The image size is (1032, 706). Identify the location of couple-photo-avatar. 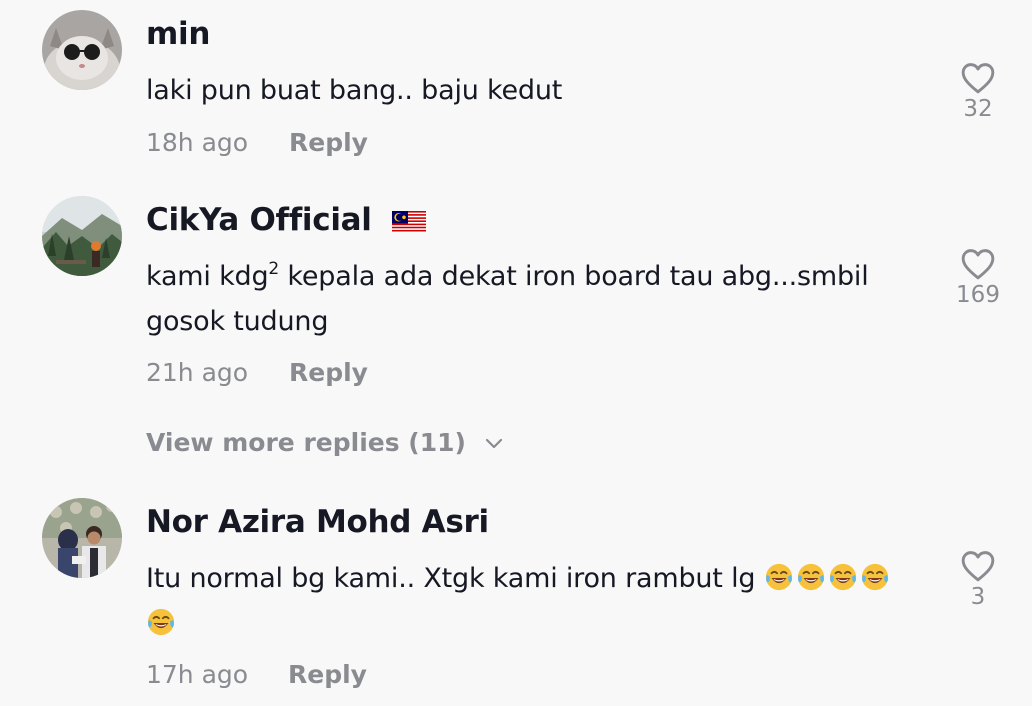
(82, 538).